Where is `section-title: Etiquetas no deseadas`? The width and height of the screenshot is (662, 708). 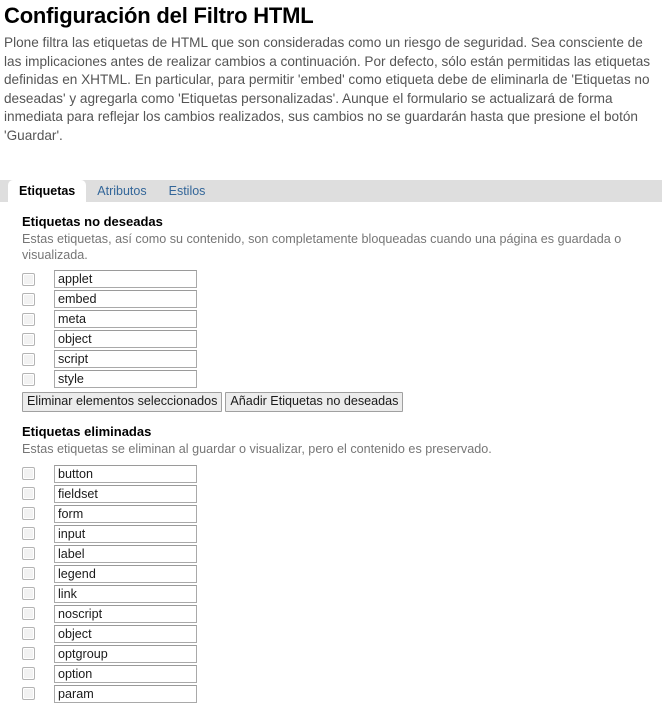 section-title: Etiquetas no deseadas is located at coordinates (92, 221).